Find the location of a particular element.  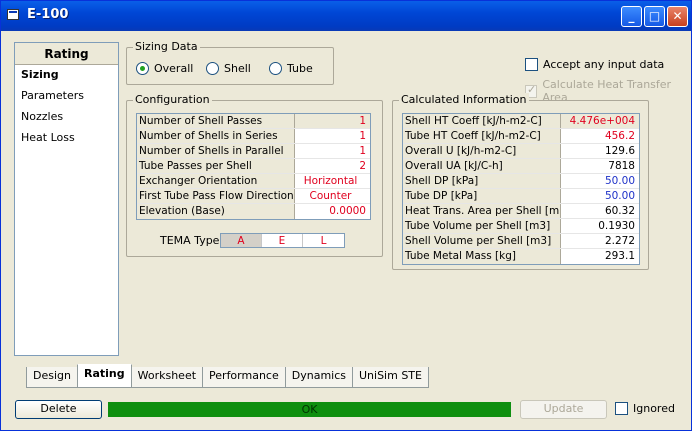

calc-row: Shell HT Coeff [kJ/h-m2-C] 4.476e+004 is located at coordinates (521, 121).